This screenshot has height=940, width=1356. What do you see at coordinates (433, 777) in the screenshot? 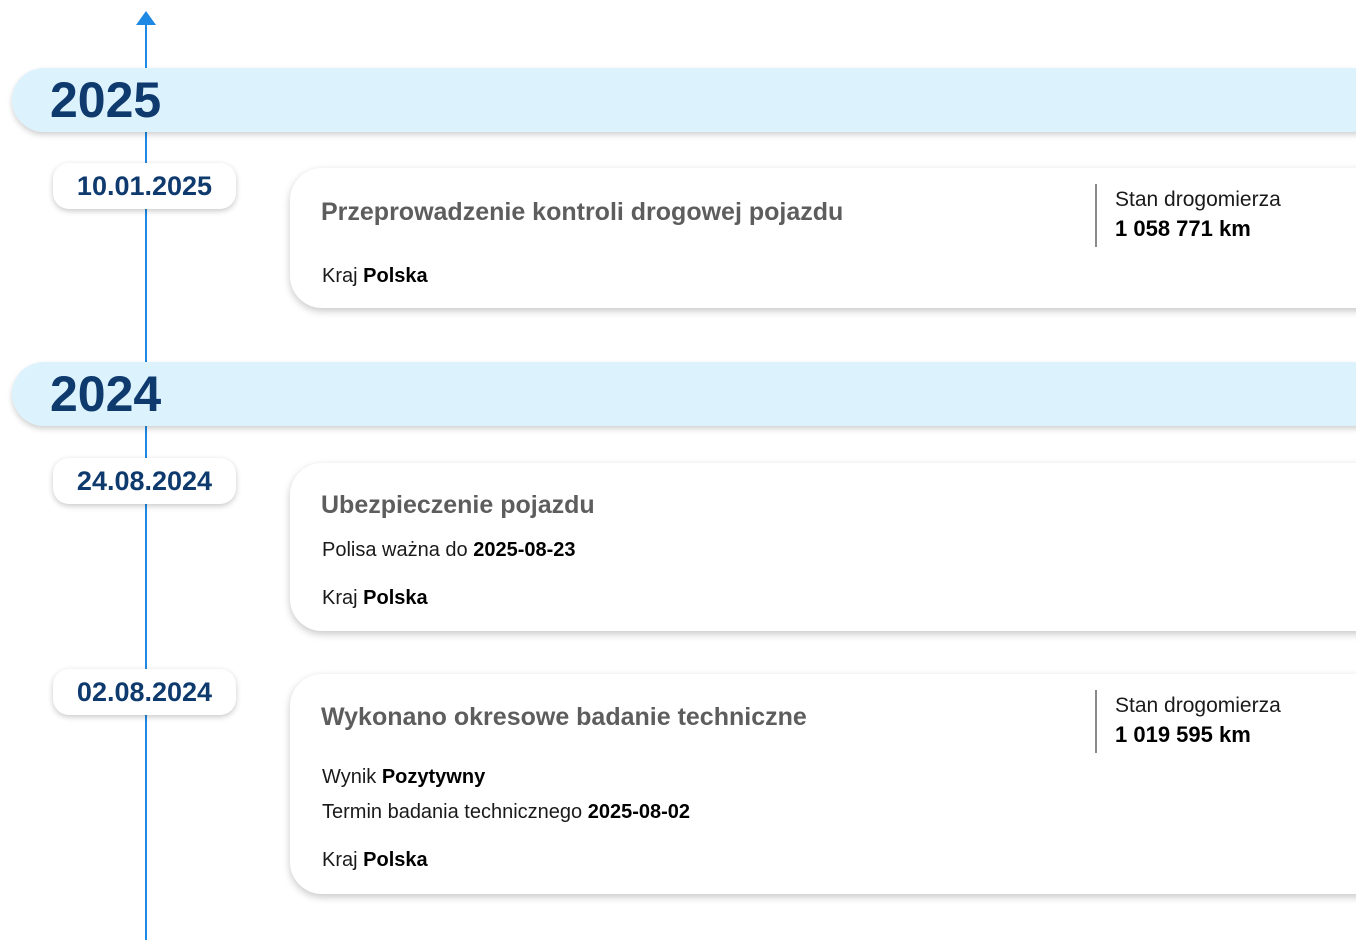
I see `result-value: Pozytywny` at bounding box center [433, 777].